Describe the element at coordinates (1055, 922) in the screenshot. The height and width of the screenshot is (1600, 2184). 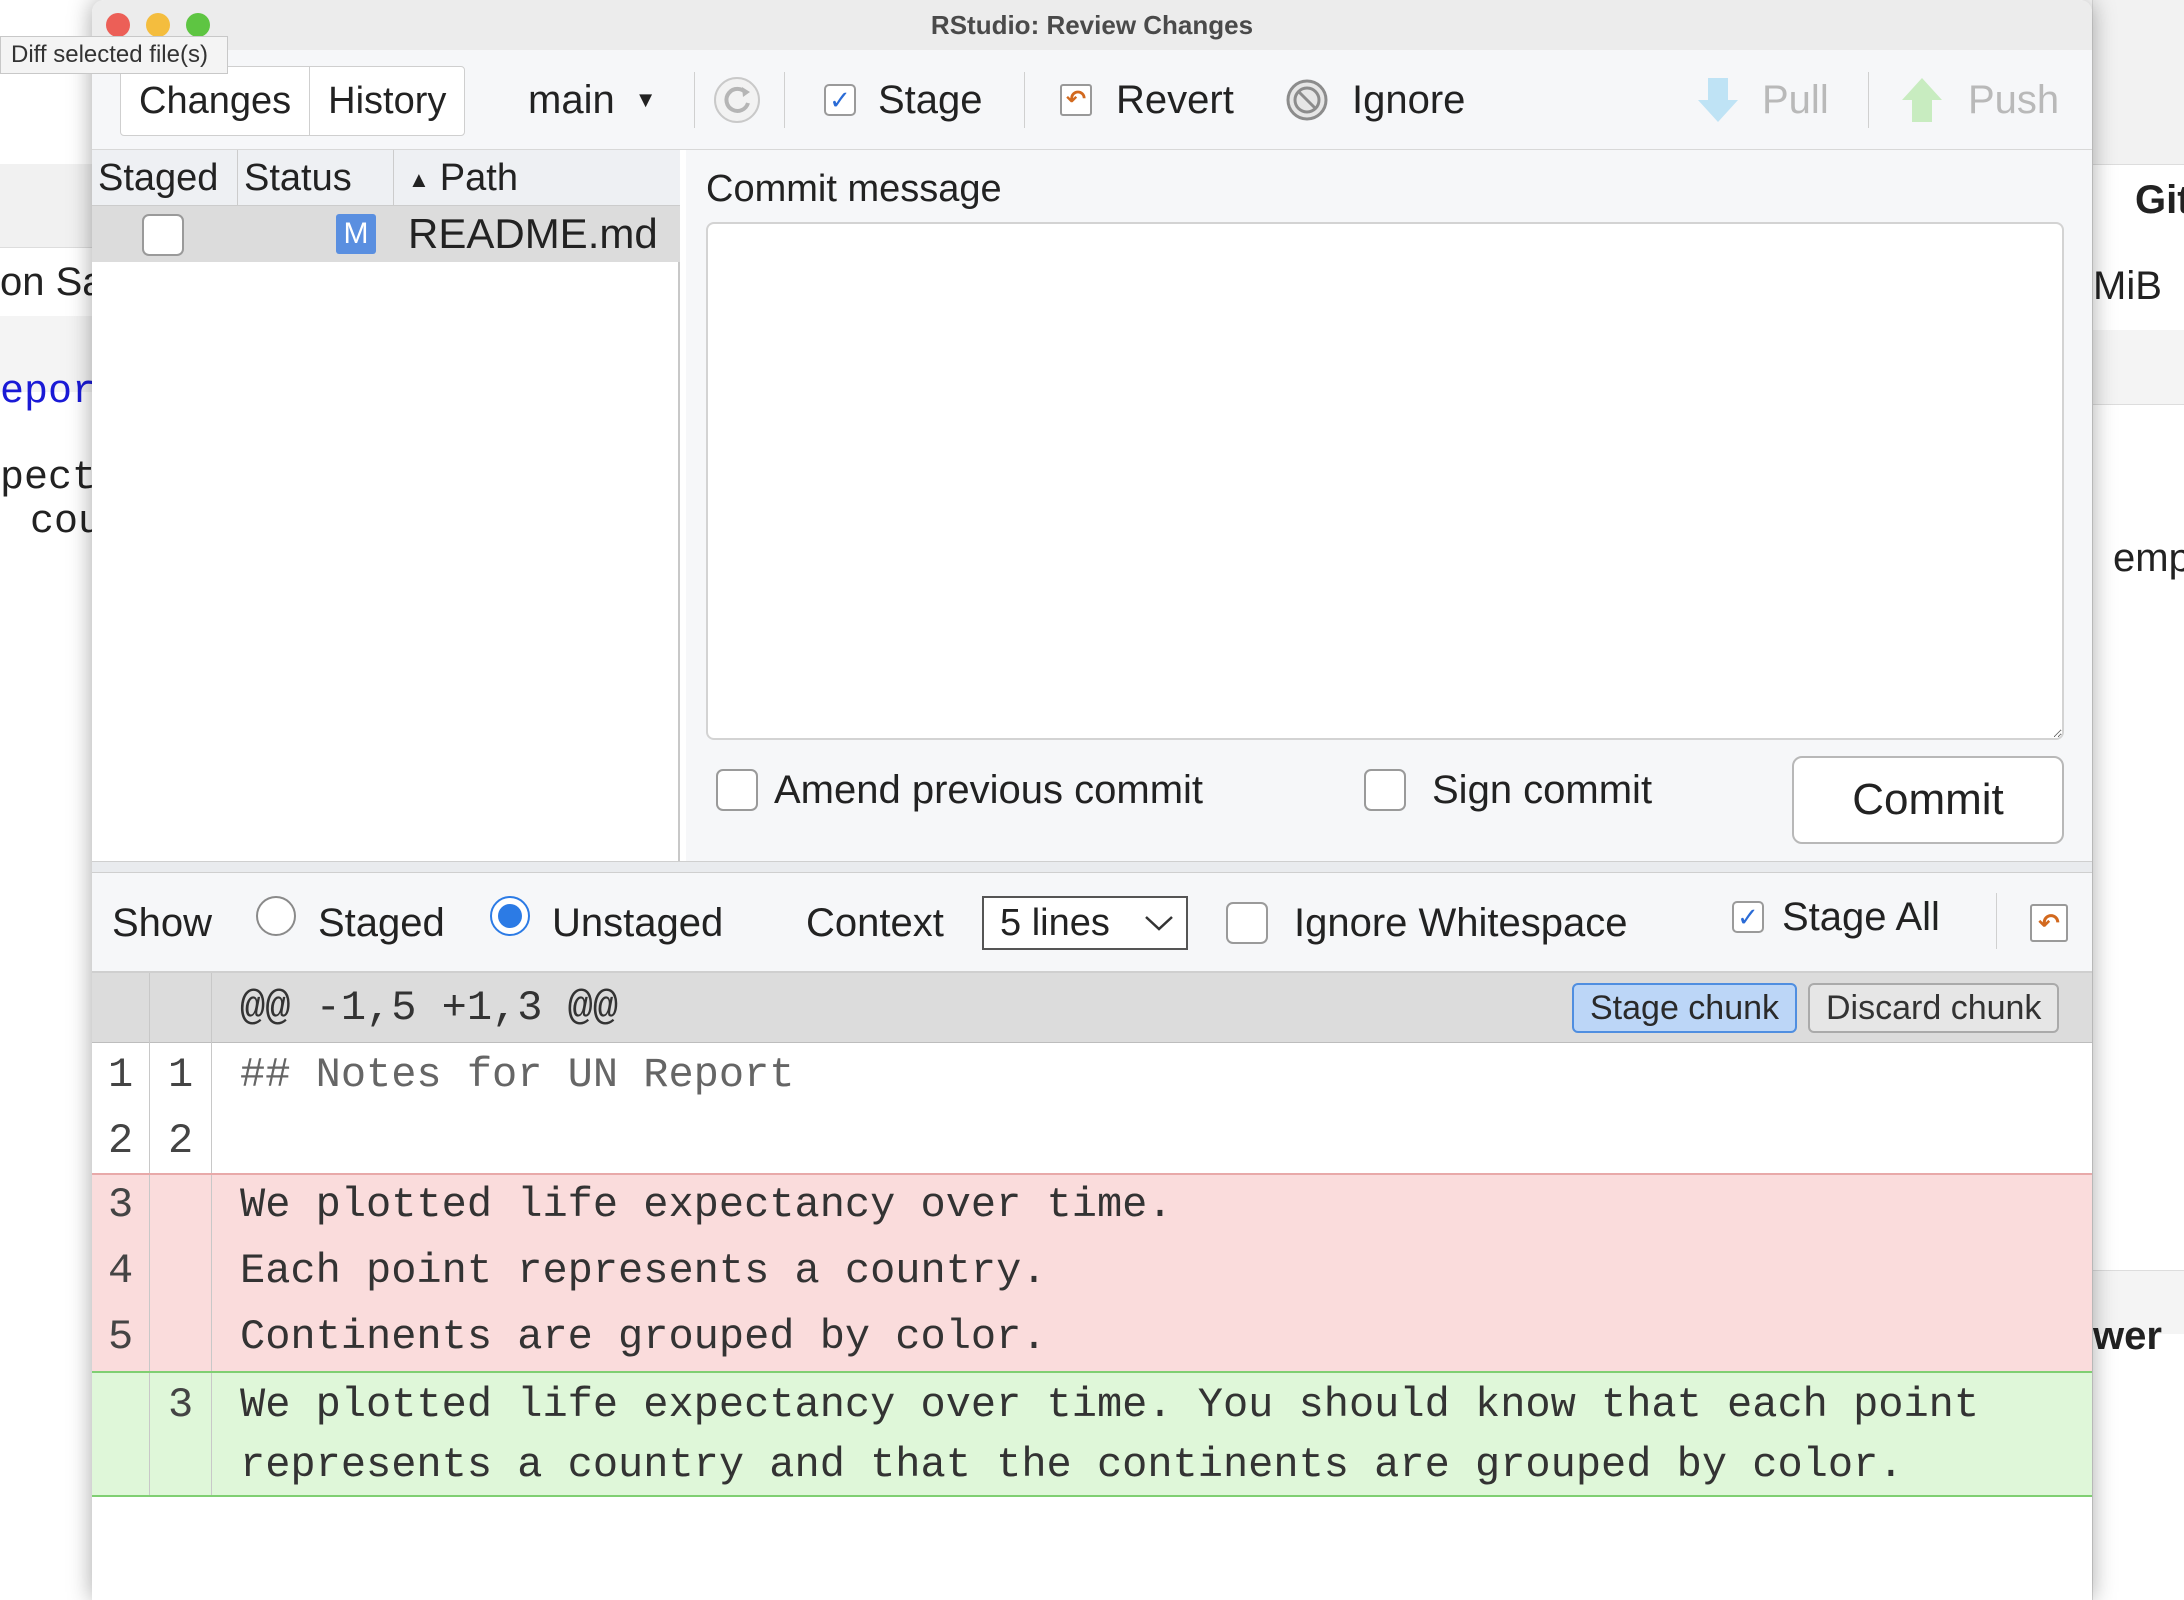
I see `context-value: 5 lines` at that location.